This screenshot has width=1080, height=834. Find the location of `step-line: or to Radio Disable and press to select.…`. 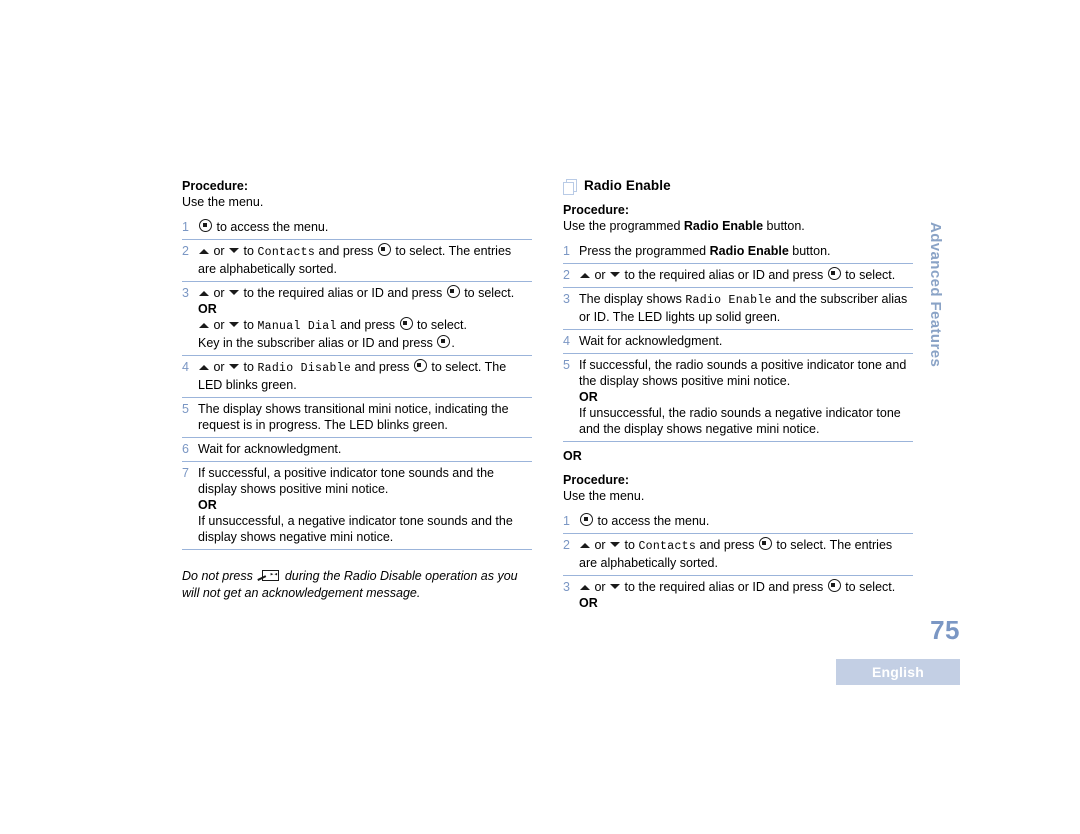

step-line: or to Radio Disable and press to select.… is located at coordinates (365, 368).